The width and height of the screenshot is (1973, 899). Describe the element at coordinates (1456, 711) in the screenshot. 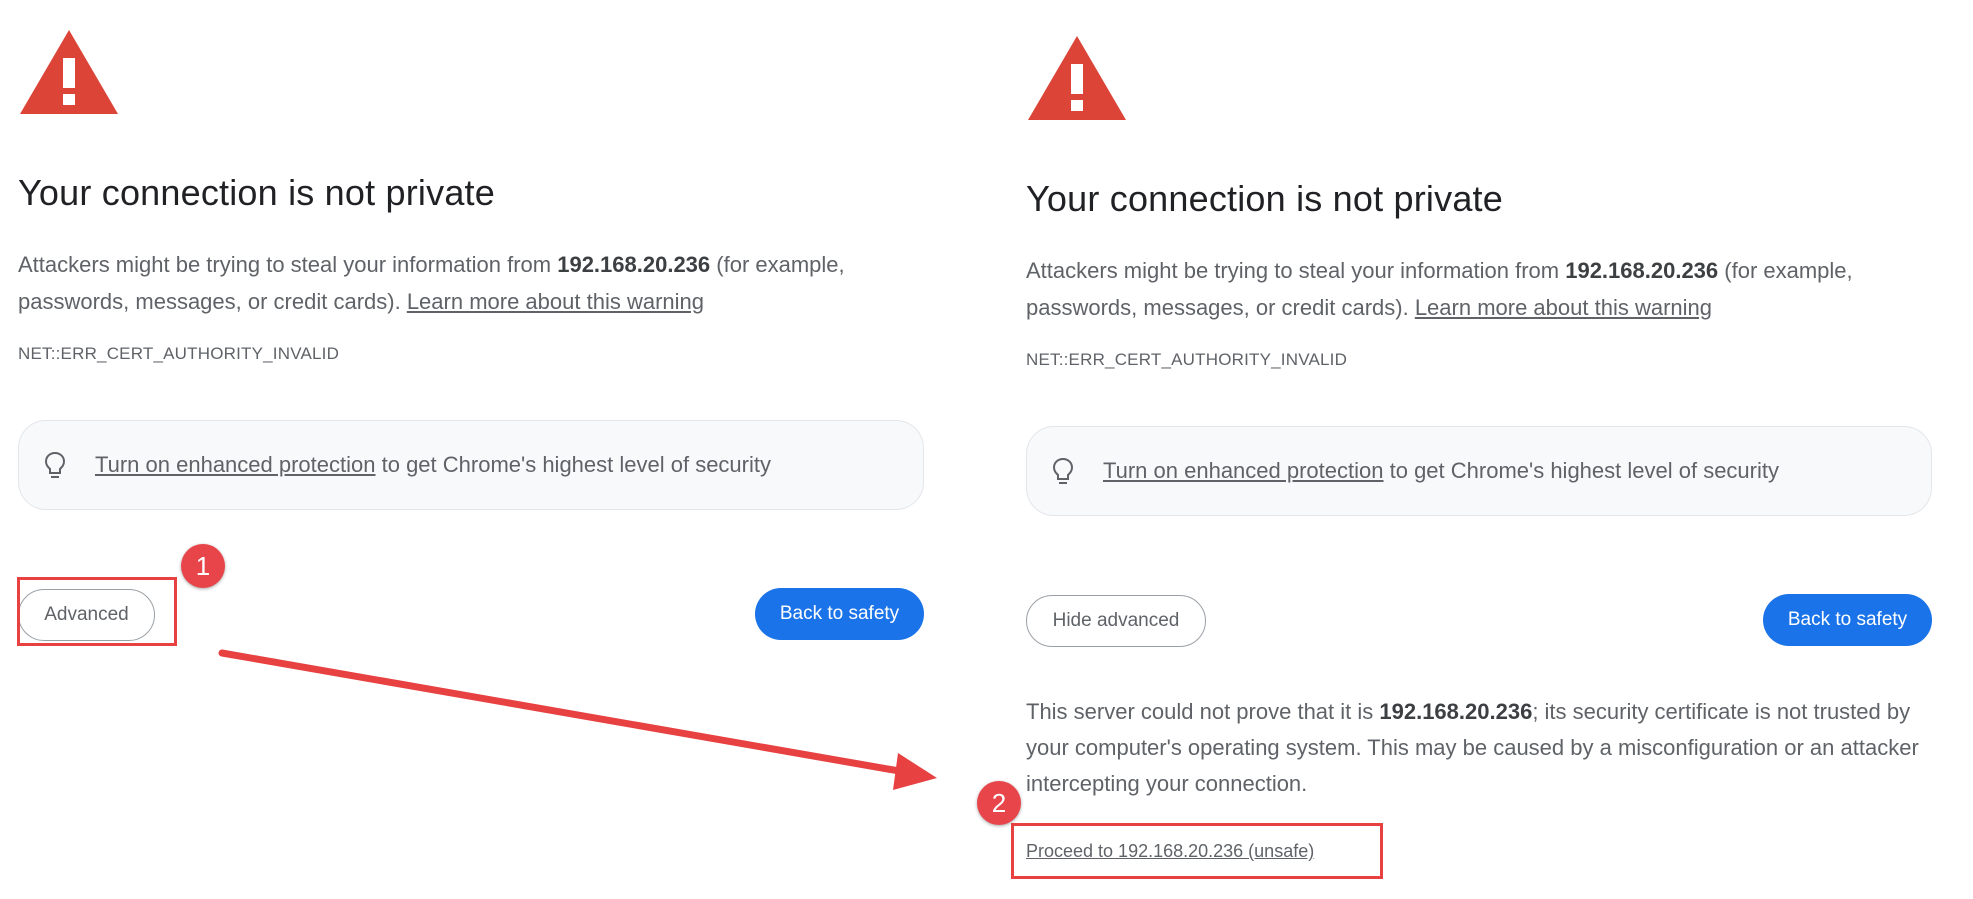

I see `details-host: 192.168.20.236` at that location.